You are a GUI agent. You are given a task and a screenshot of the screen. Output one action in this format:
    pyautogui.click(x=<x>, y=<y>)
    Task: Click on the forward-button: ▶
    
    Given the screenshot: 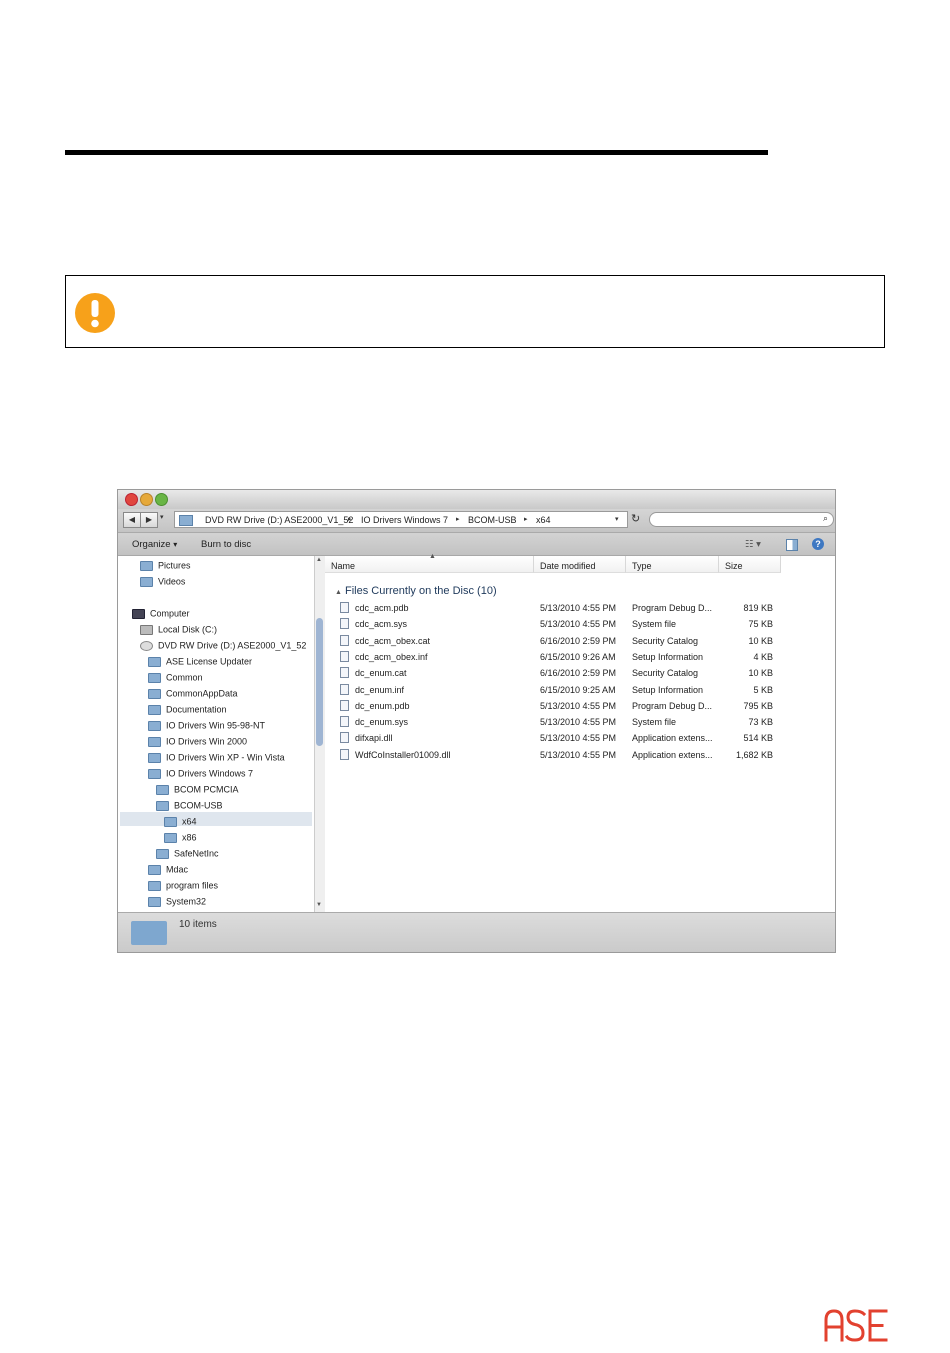 What is the action you would take?
    pyautogui.click(x=149, y=520)
    